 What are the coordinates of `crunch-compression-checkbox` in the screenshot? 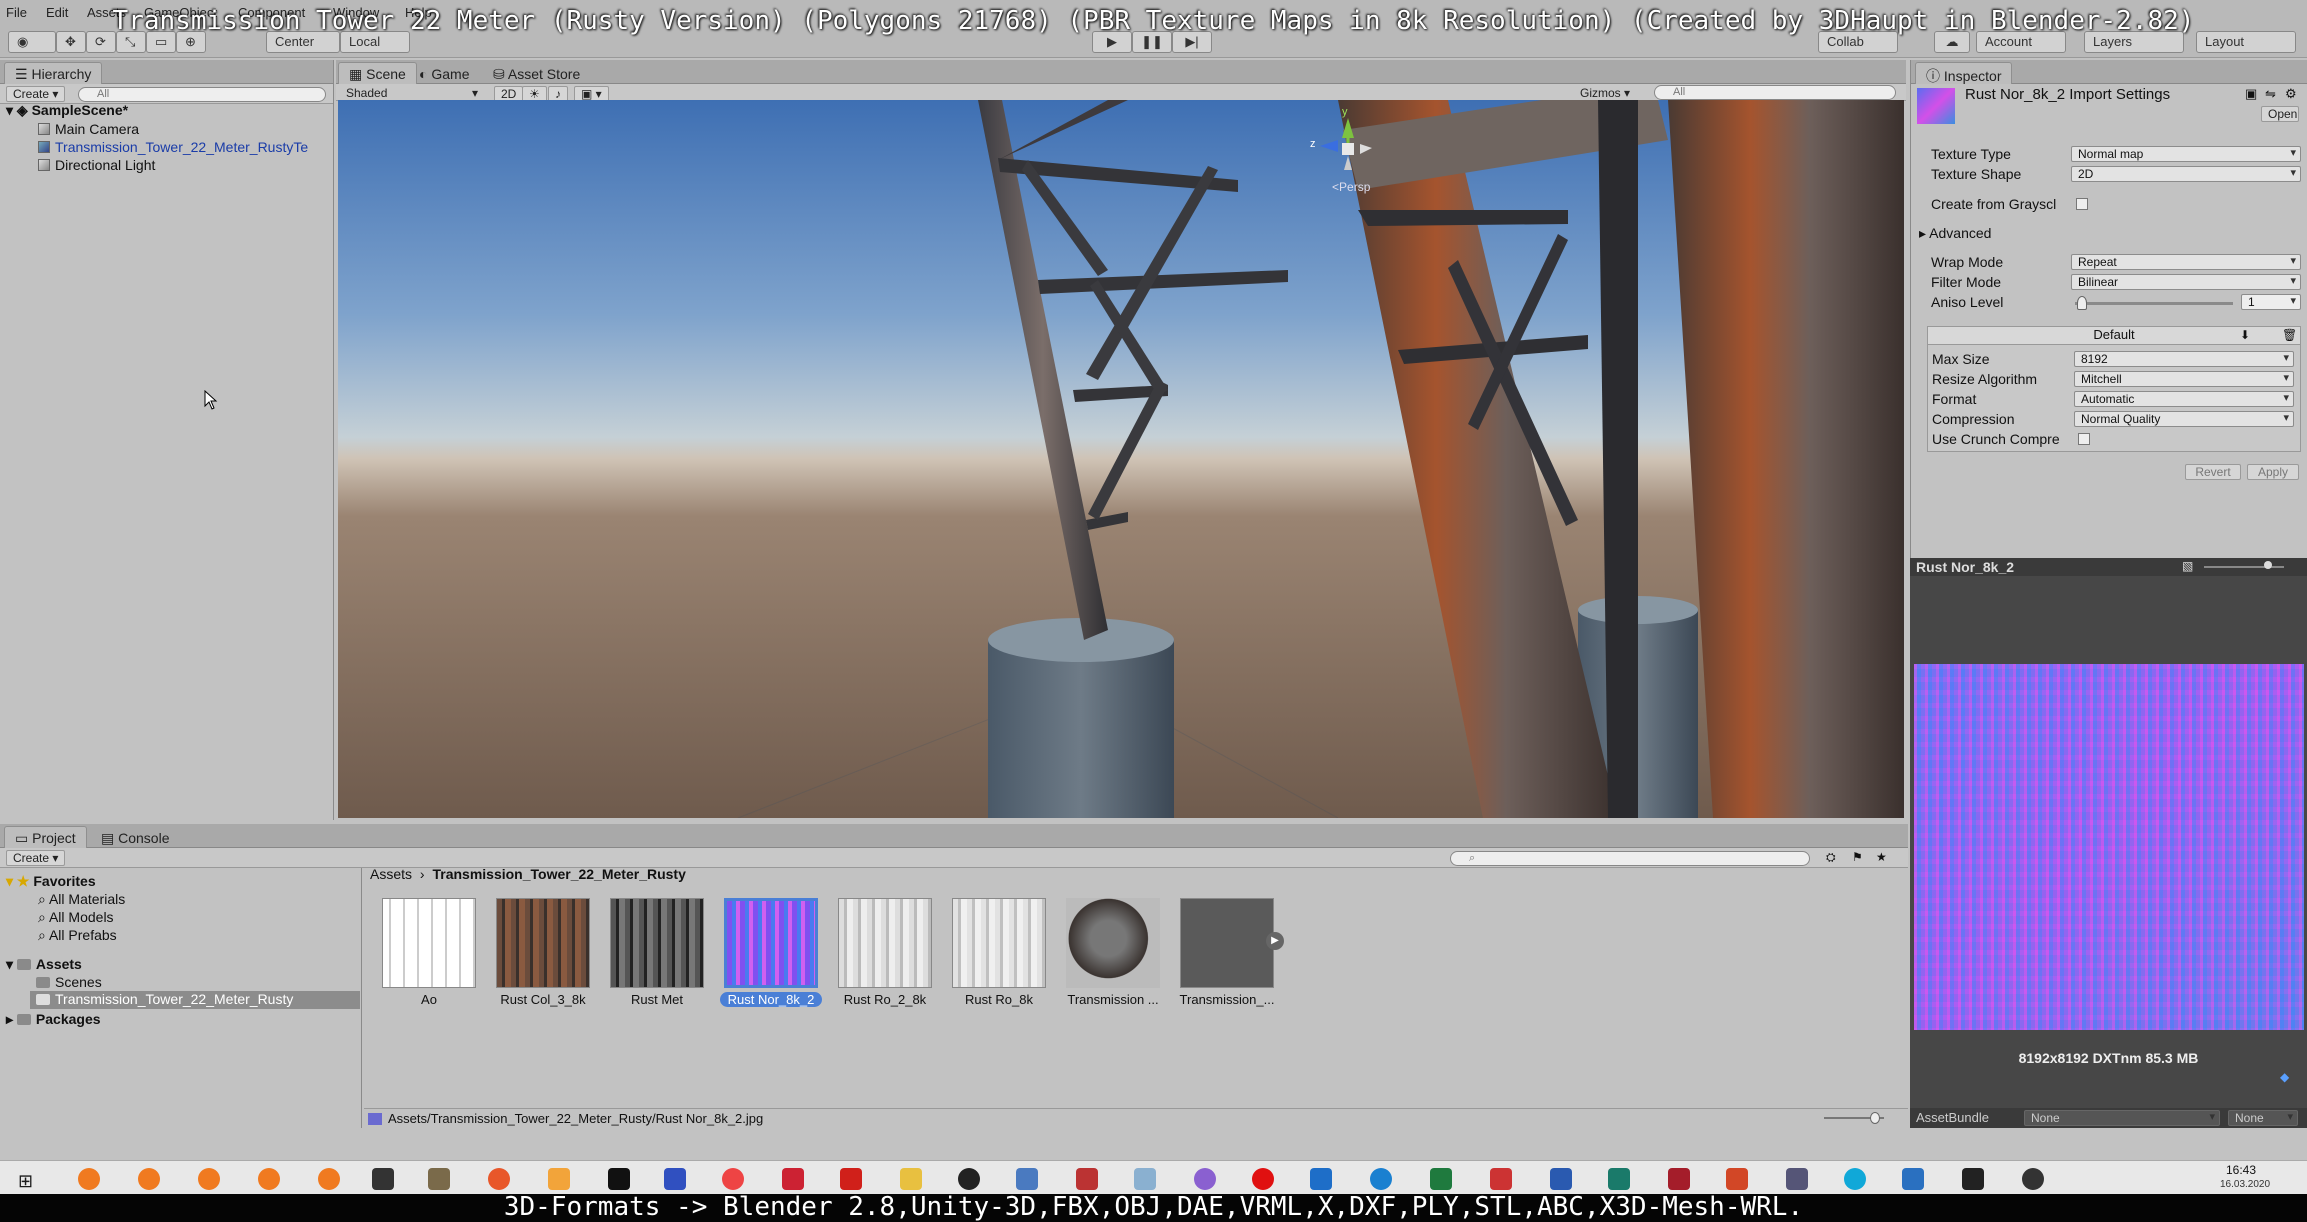 It's located at (2084, 439).